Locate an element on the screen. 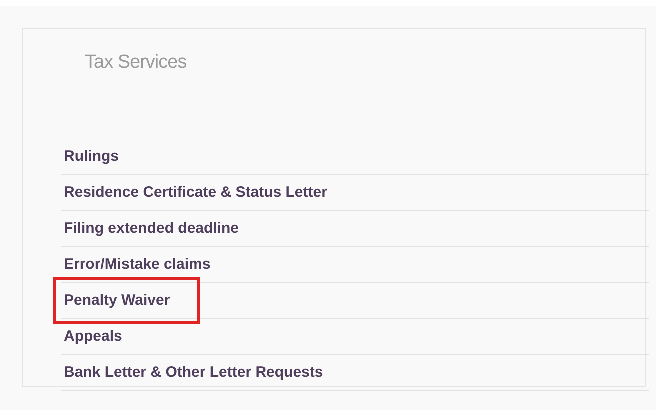  service-link: Penalty Waiver is located at coordinates (115, 300).